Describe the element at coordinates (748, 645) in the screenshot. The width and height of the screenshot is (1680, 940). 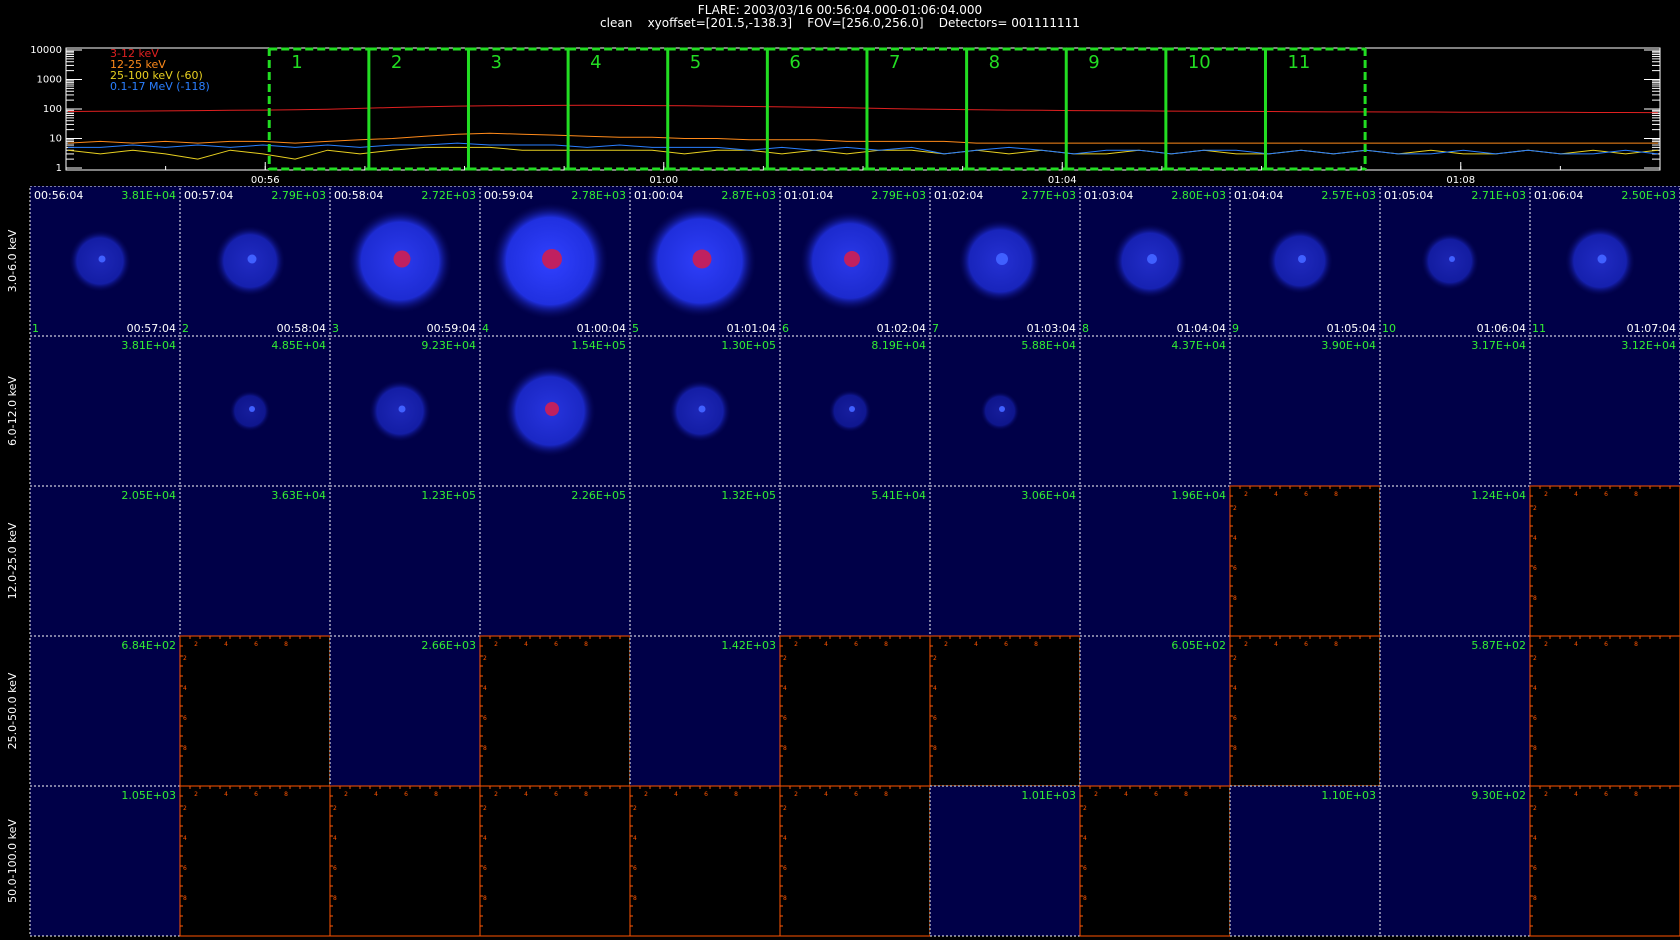
I see `cell-peak-value: 1.42E+03` at that location.